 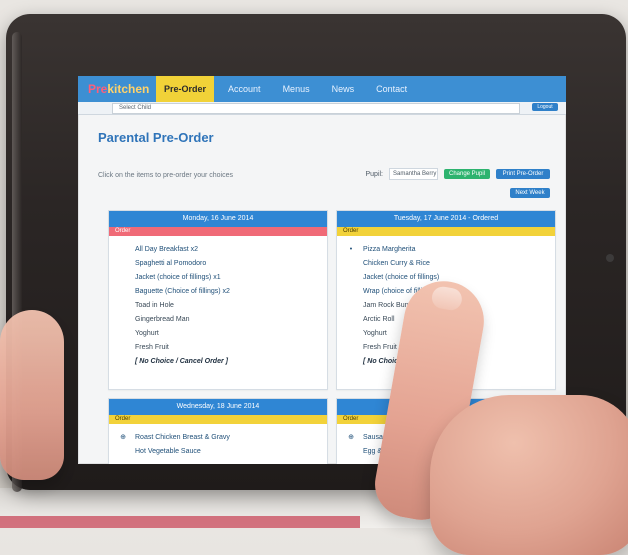 What do you see at coordinates (351, 249) in the screenshot?
I see `check-icon: •` at bounding box center [351, 249].